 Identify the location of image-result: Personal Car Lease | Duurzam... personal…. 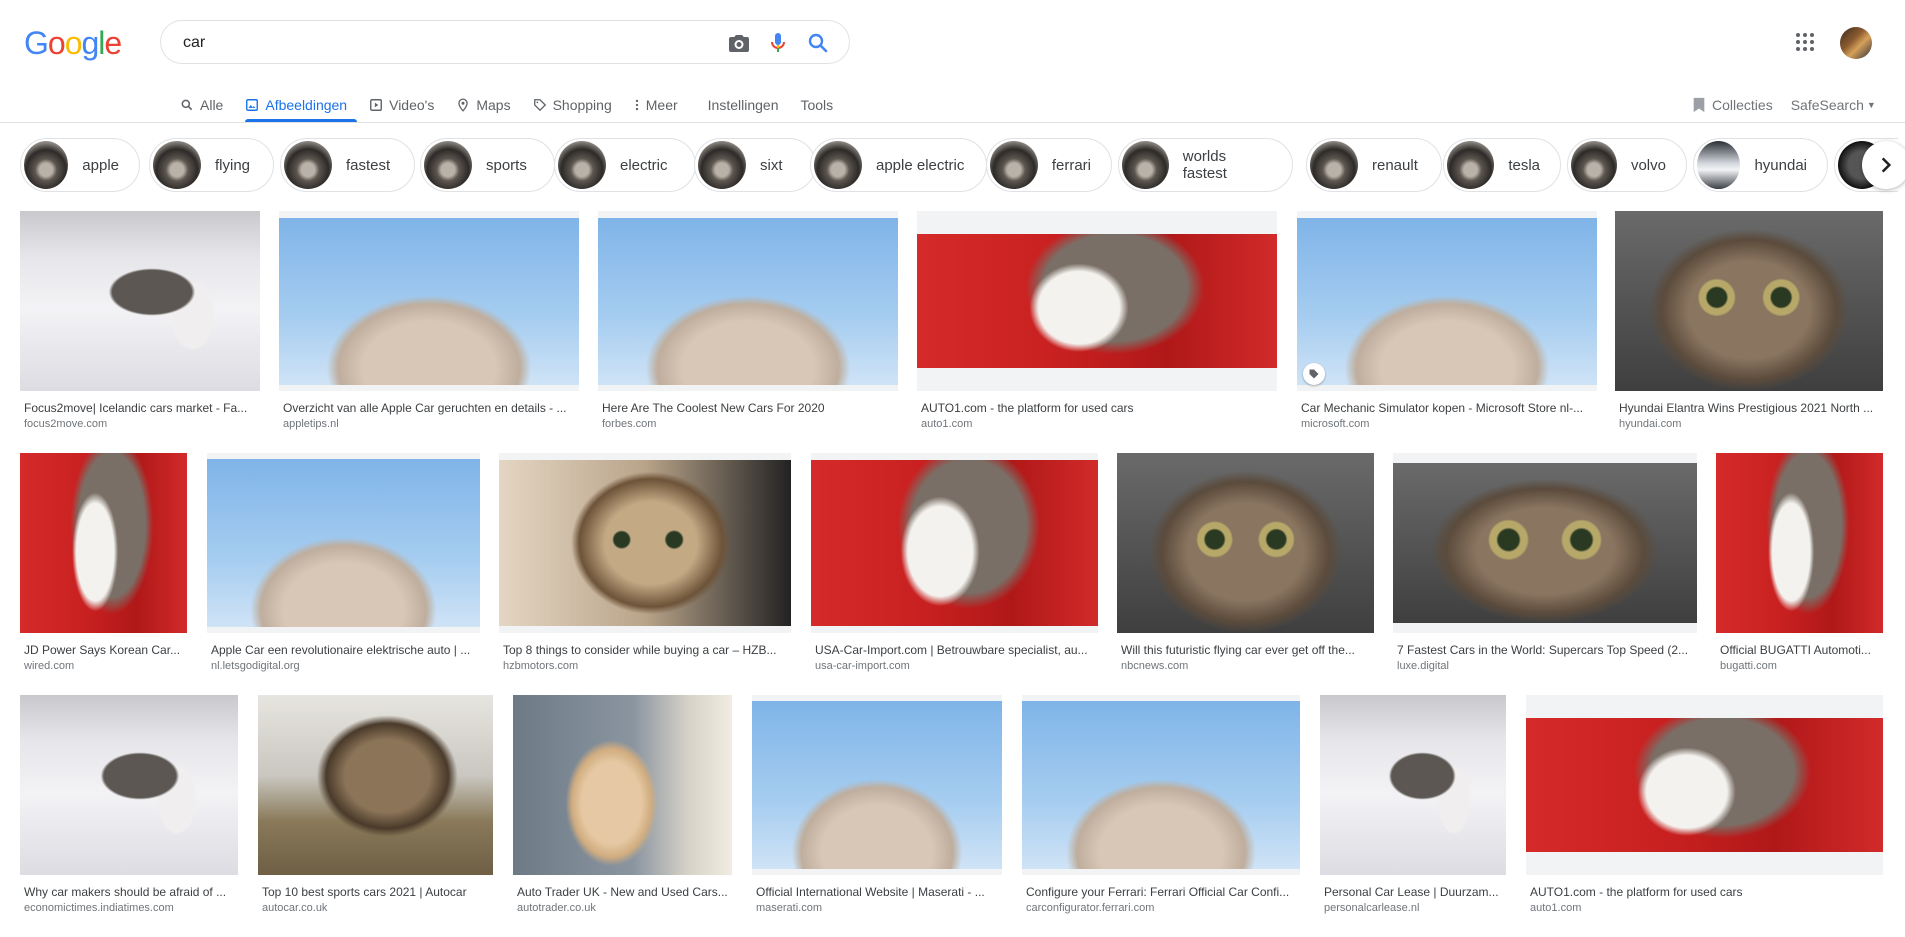
(1413, 809).